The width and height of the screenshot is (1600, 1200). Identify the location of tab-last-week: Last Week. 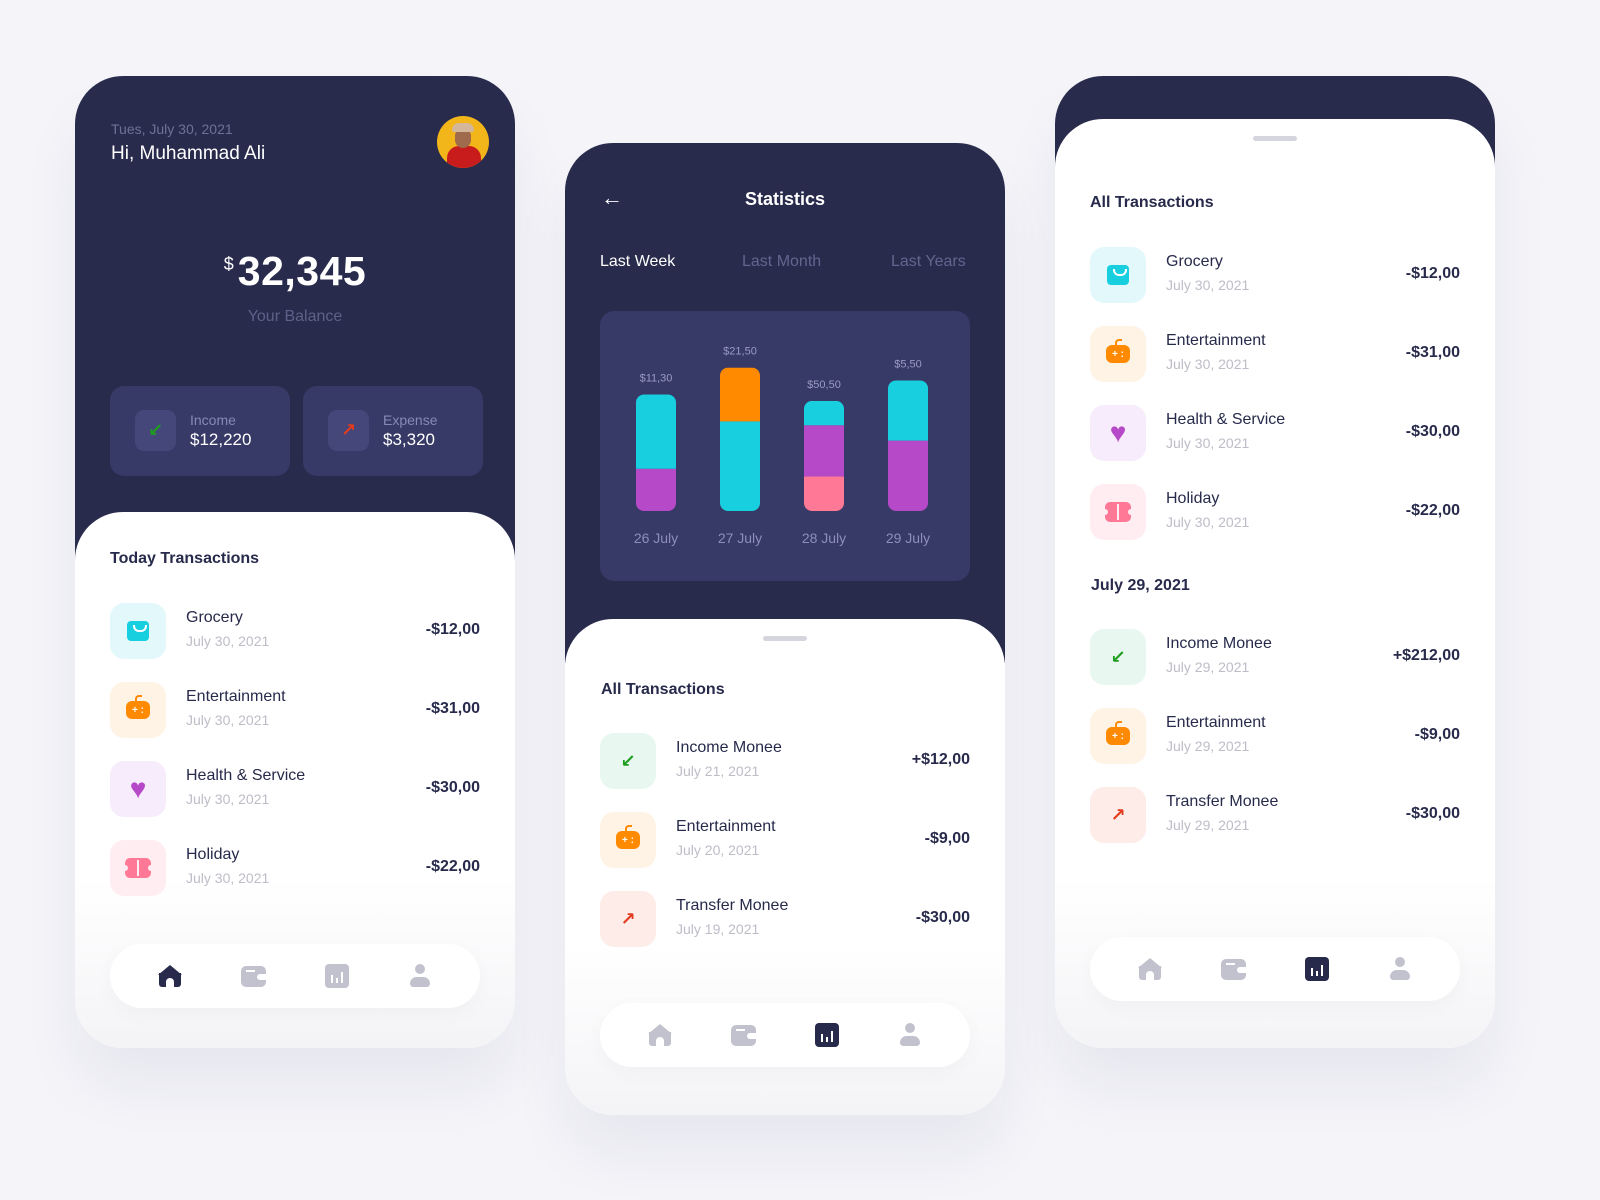
(637, 262).